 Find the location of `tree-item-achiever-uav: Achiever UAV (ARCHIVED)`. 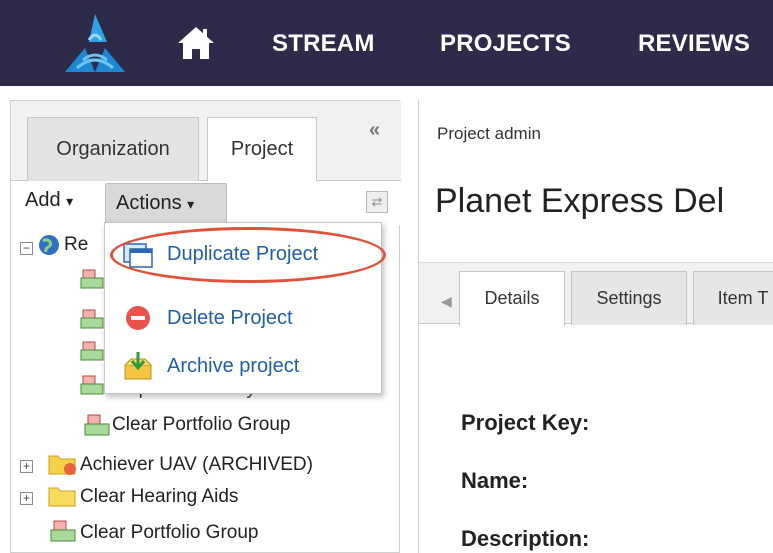

tree-item-achiever-uav: Achiever UAV (ARCHIVED) is located at coordinates (196, 465).